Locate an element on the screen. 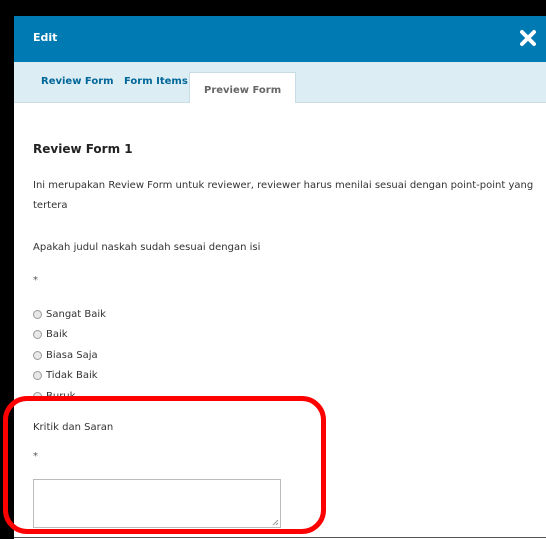 This screenshot has width=546, height=539. radio-option: Baik is located at coordinates (69, 335).